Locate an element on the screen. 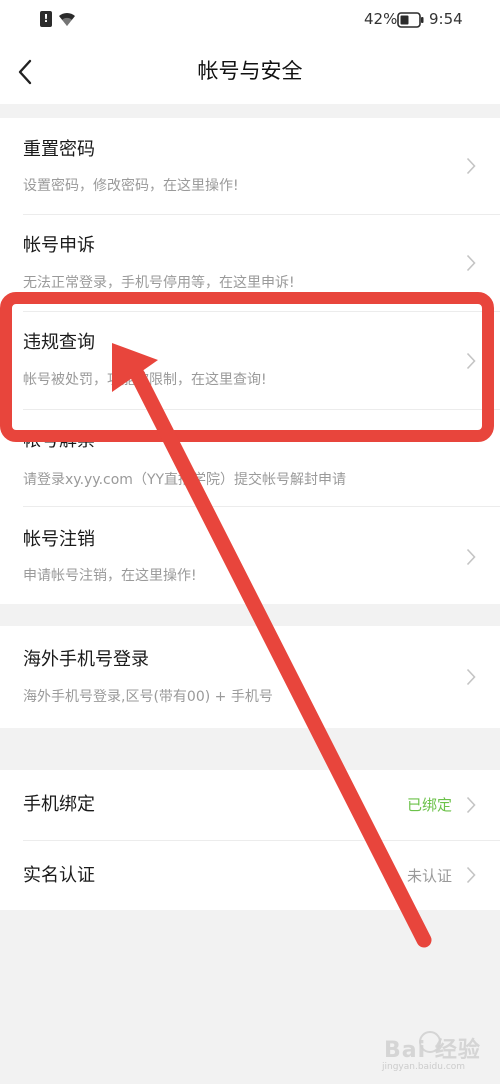 Image resolution: width=500 pixels, height=1084 pixels. baidu-watermark: Bai 经验 jingyan.baidu.com is located at coordinates (425, 1053).